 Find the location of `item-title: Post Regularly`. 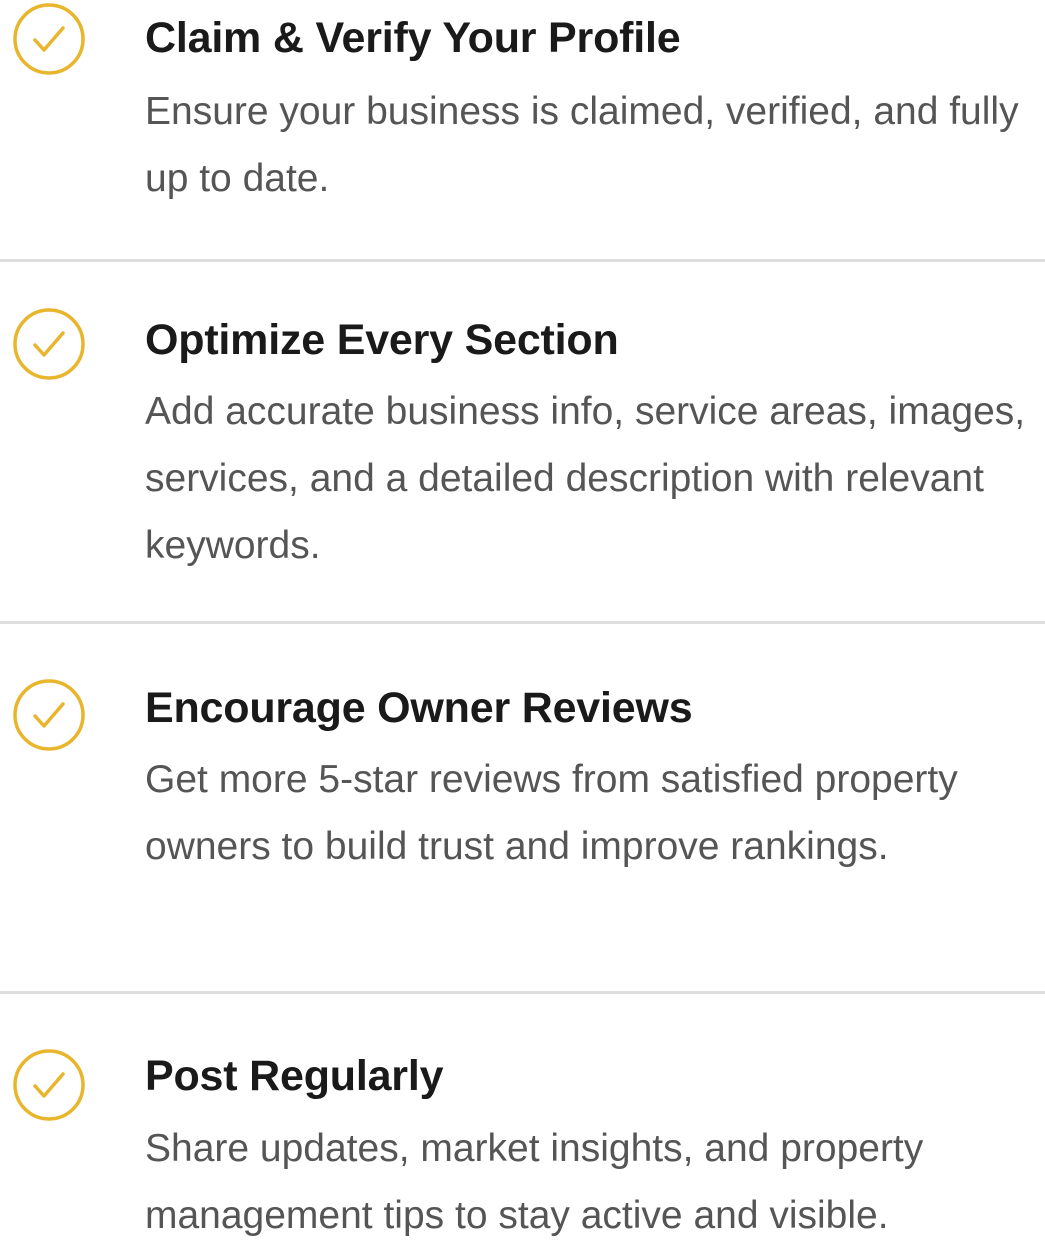

item-title: Post Regularly is located at coordinates (294, 1076).